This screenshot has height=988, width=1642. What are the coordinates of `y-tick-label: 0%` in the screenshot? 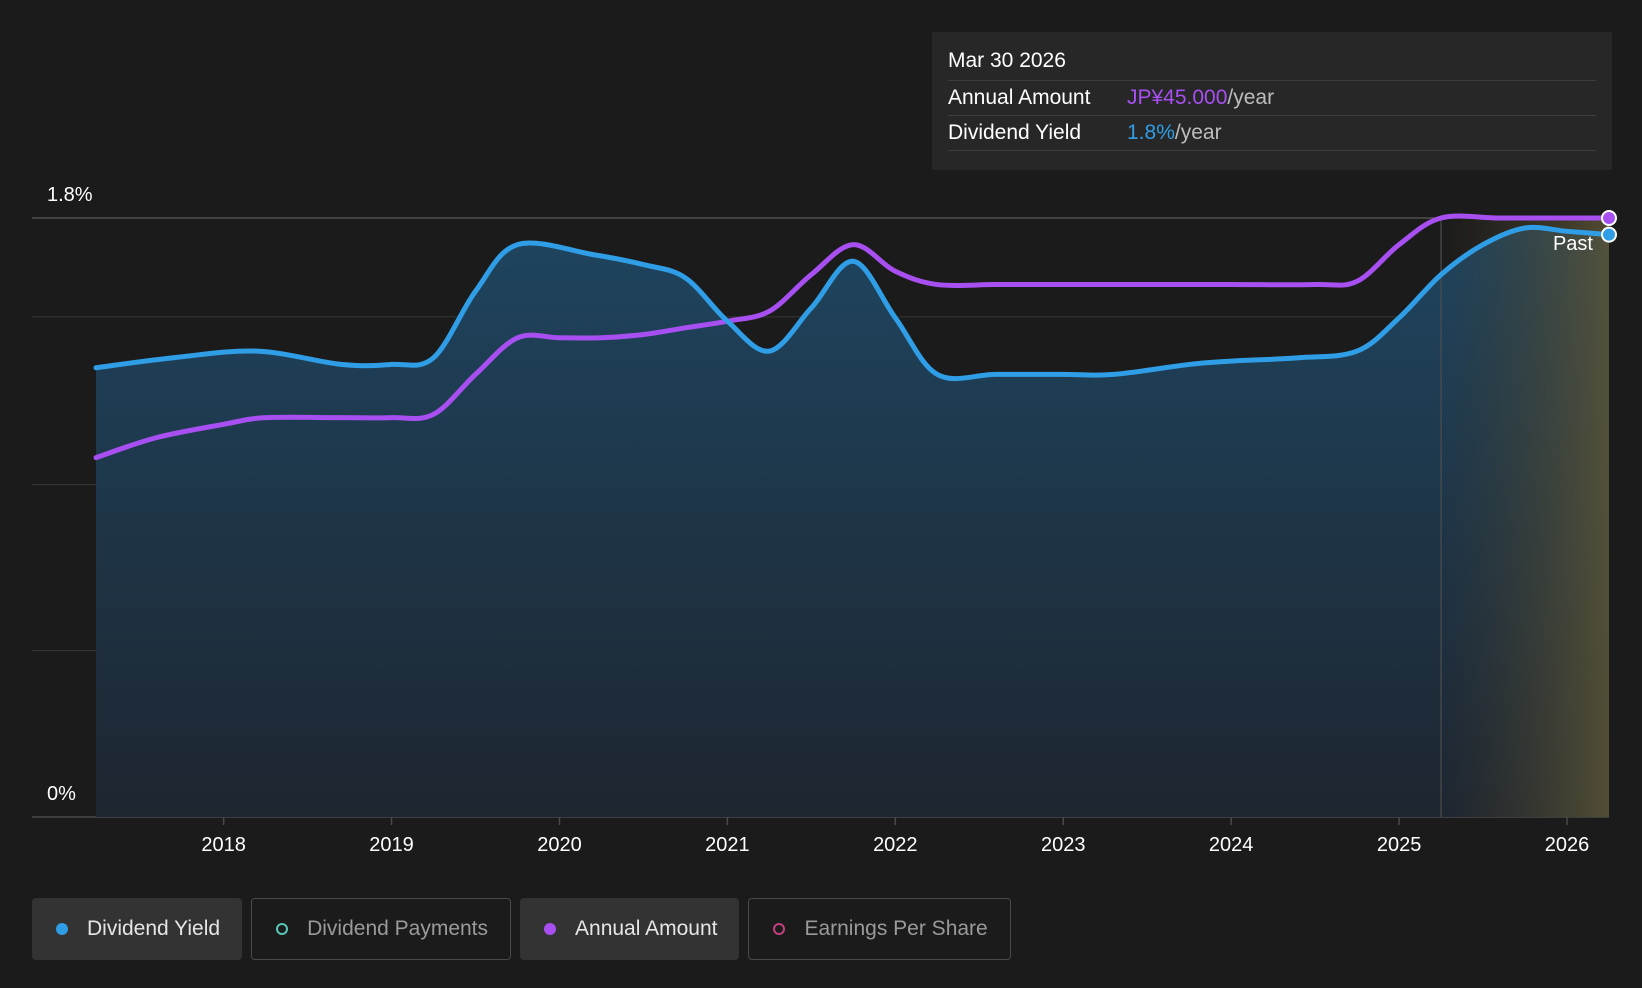 It's located at (61, 794).